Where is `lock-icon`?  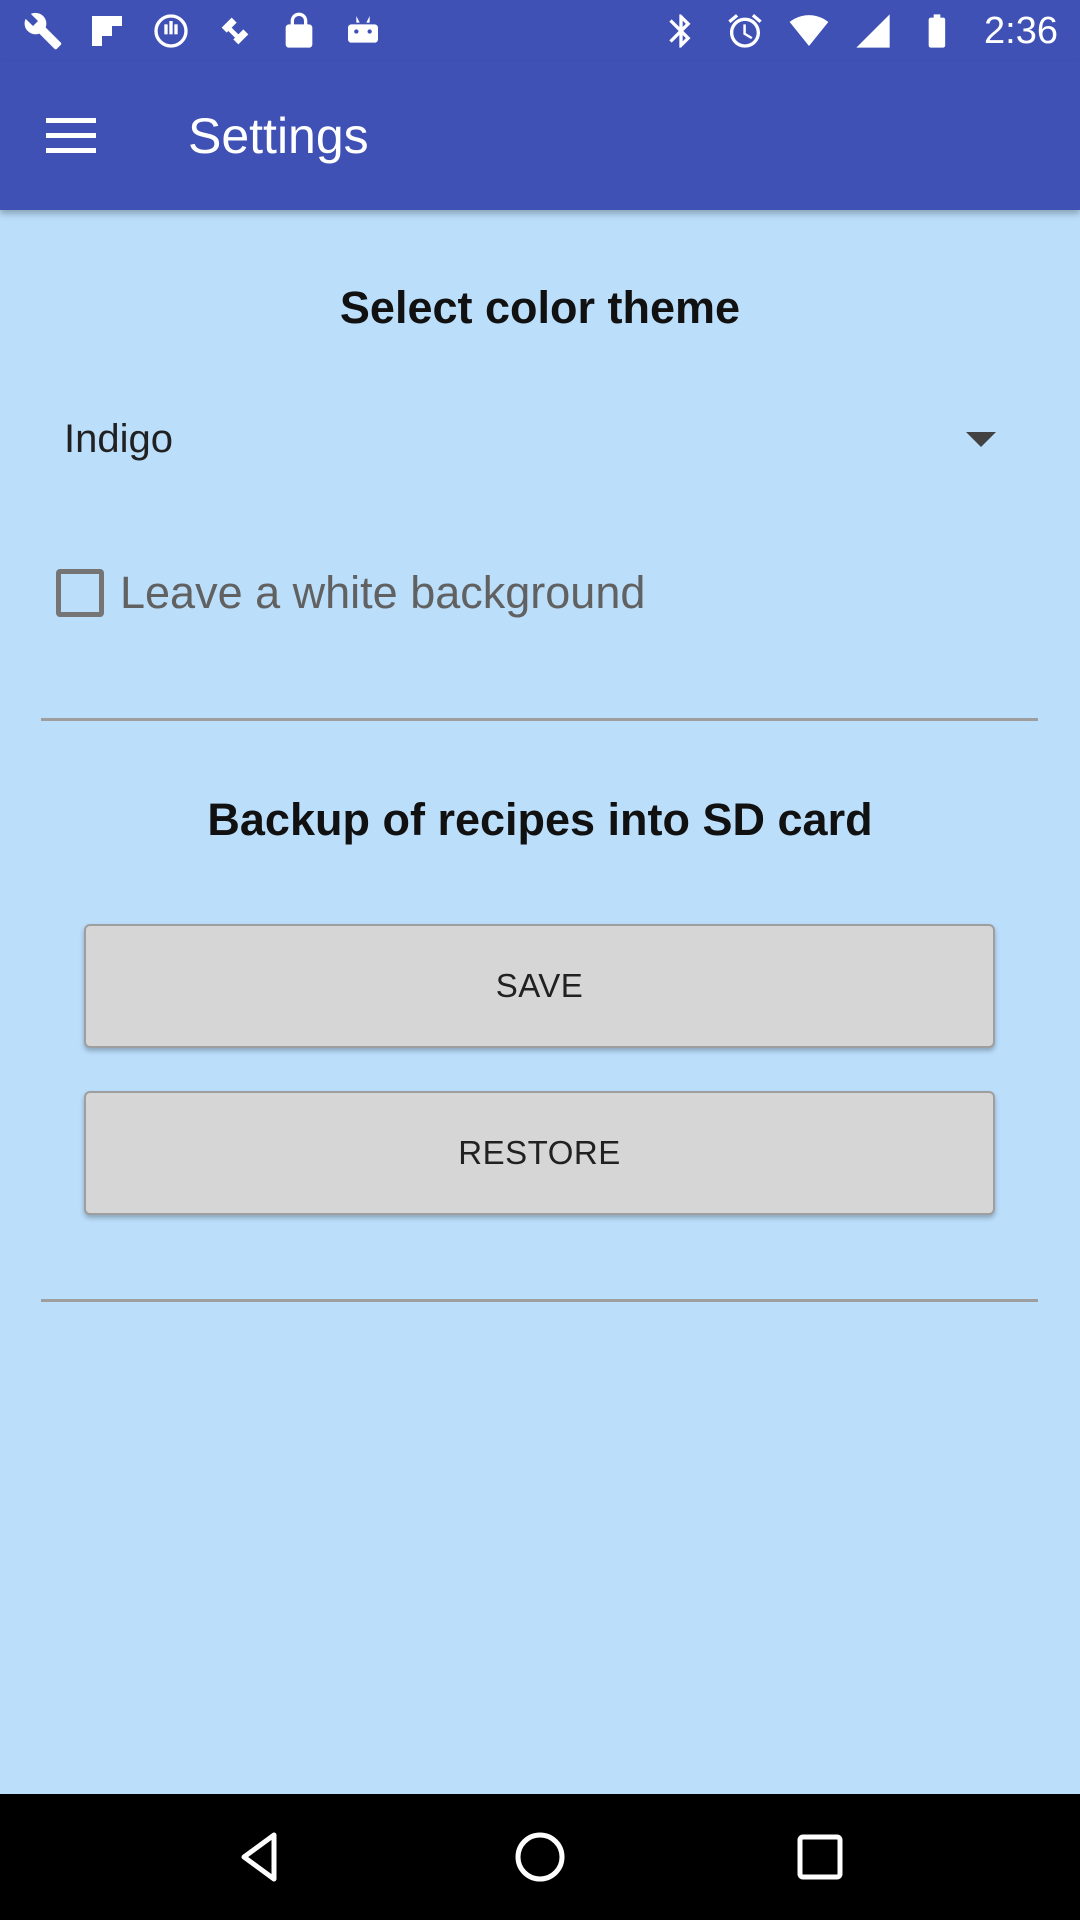
lock-icon is located at coordinates (299, 31).